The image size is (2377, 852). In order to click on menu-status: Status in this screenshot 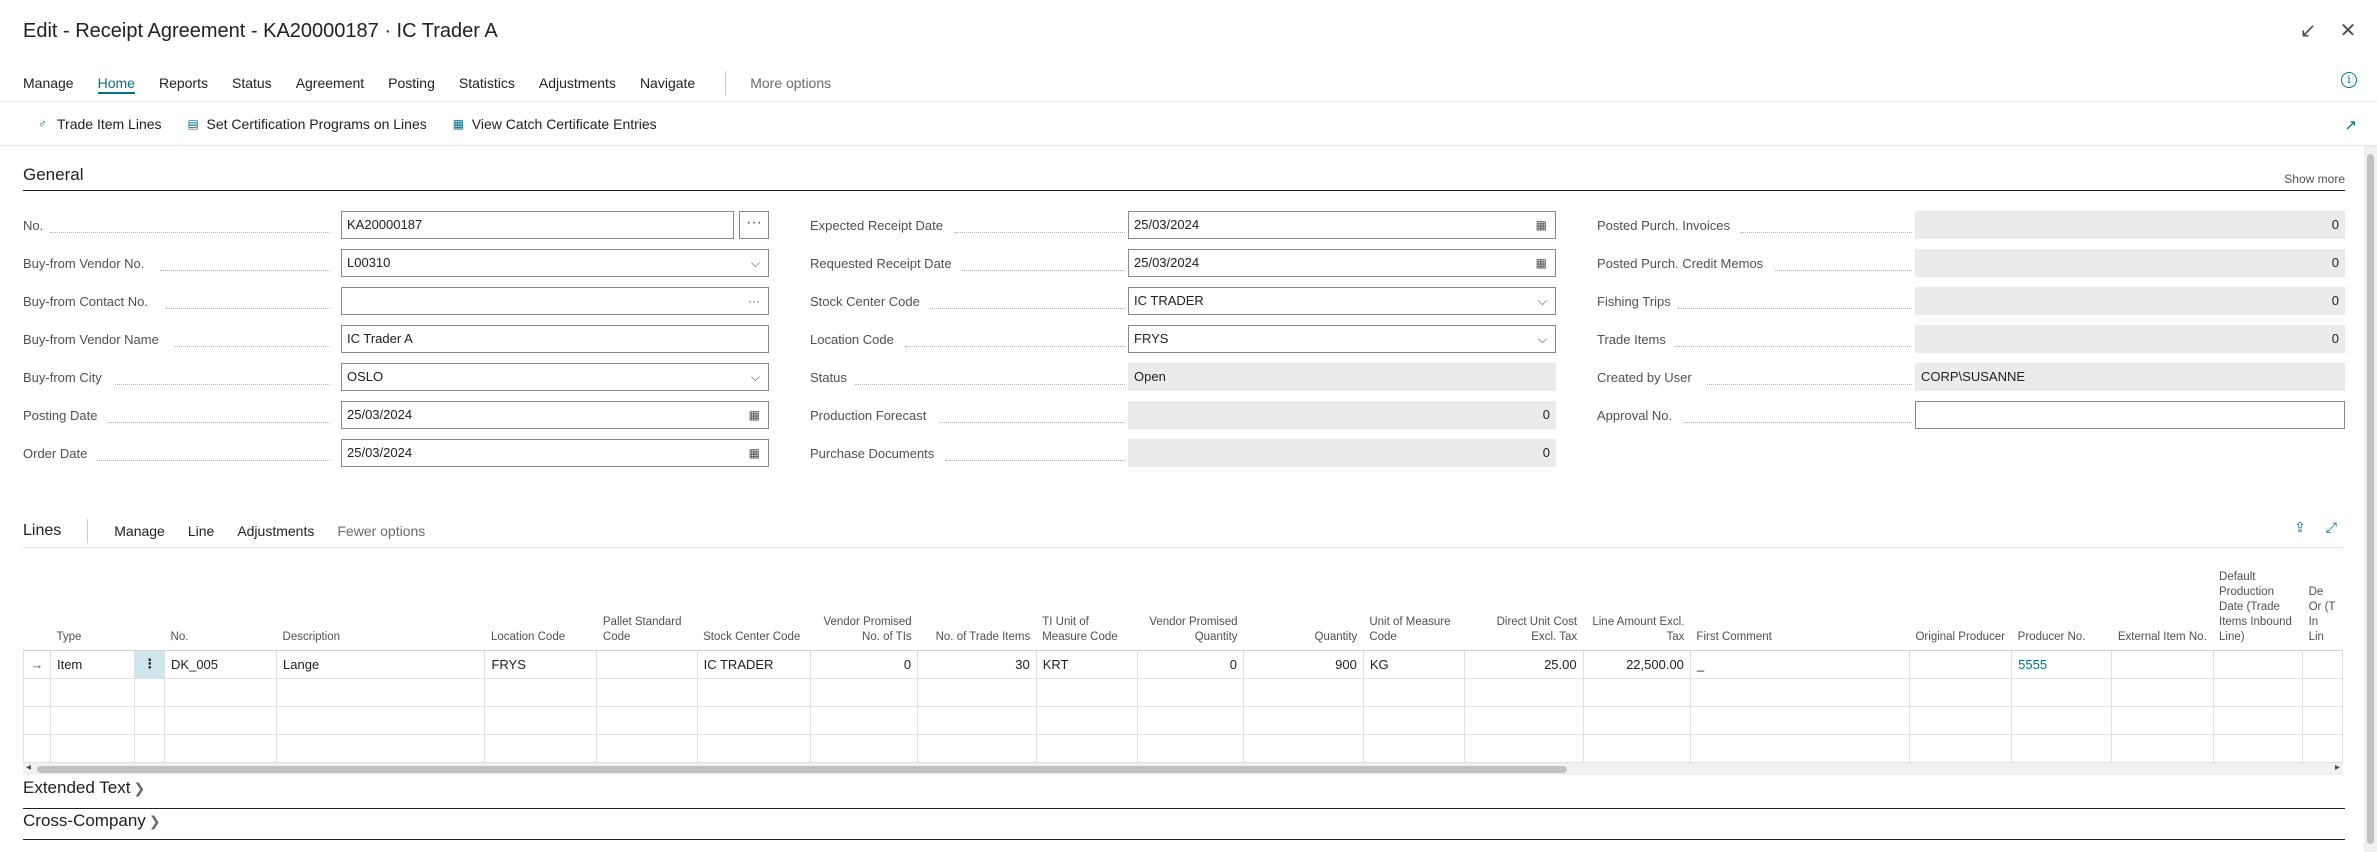, I will do `click(252, 83)`.